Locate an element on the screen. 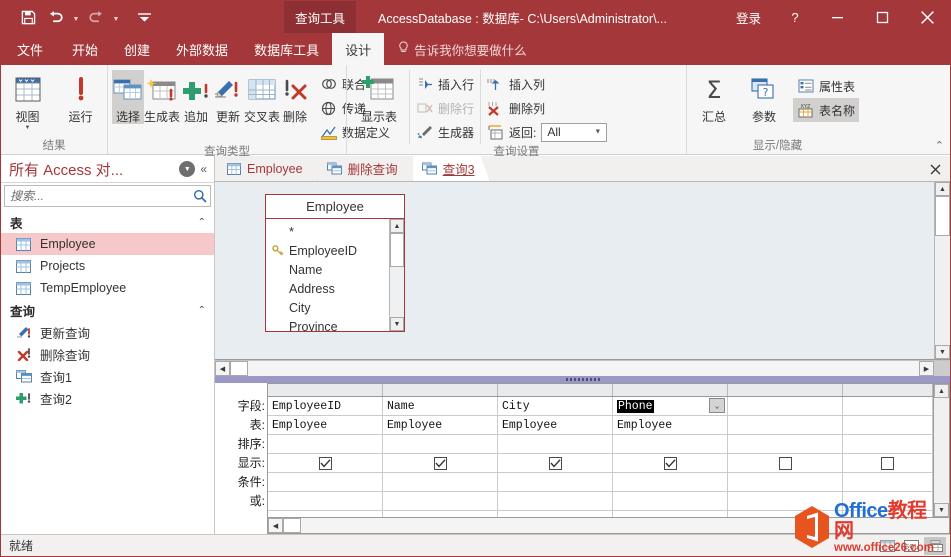 The width and height of the screenshot is (951, 557). sidebar-item-update-query: 更新查询 is located at coordinates (107, 332).